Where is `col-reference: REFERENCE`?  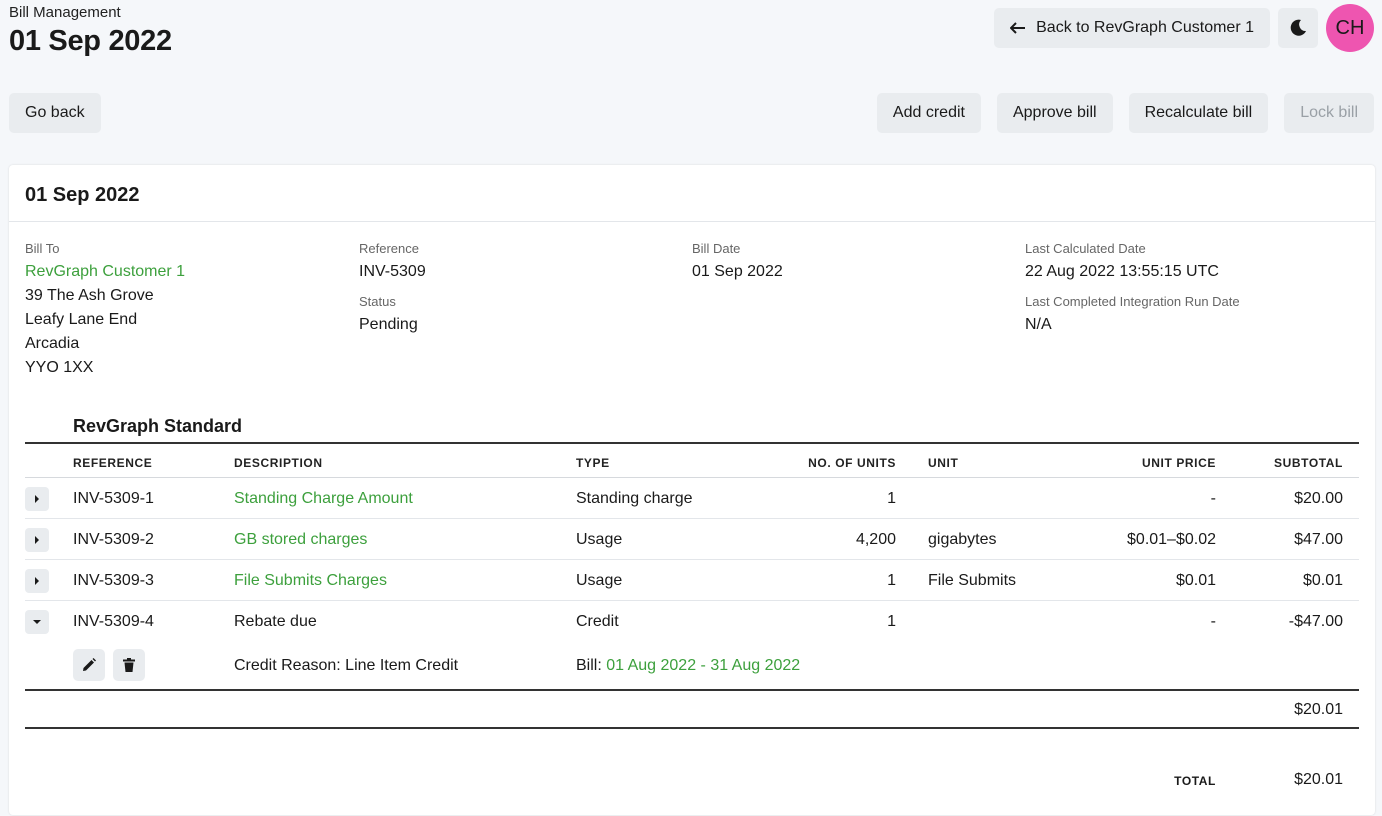 col-reference: REFERENCE is located at coordinates (113, 463).